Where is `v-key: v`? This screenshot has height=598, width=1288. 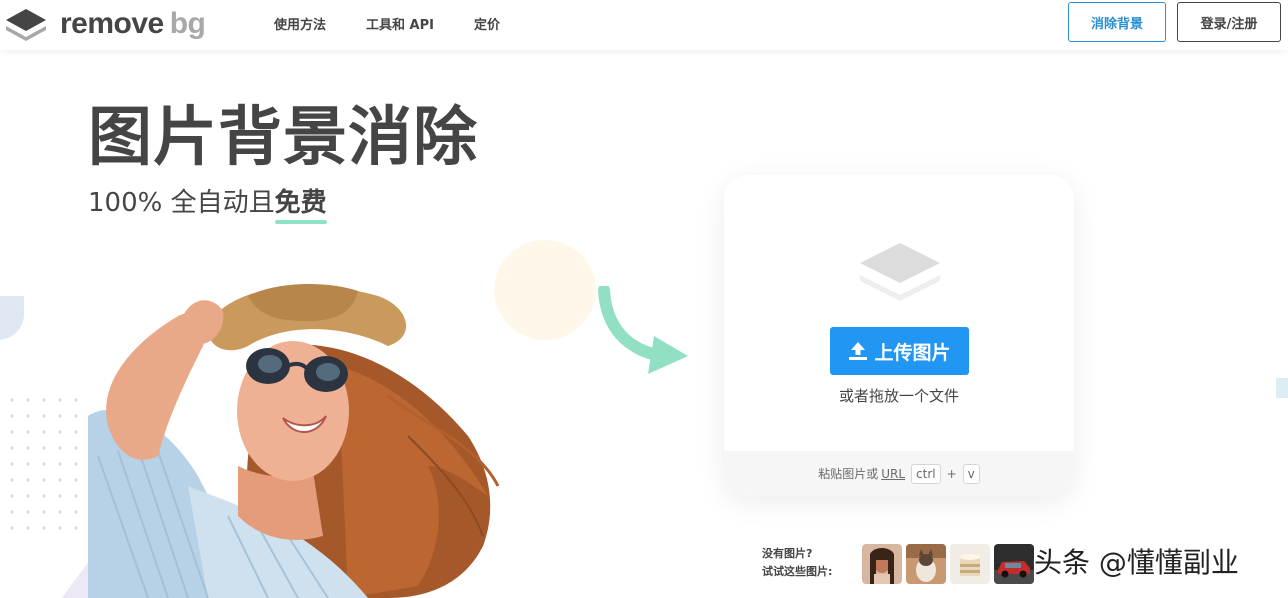
v-key: v is located at coordinates (971, 473).